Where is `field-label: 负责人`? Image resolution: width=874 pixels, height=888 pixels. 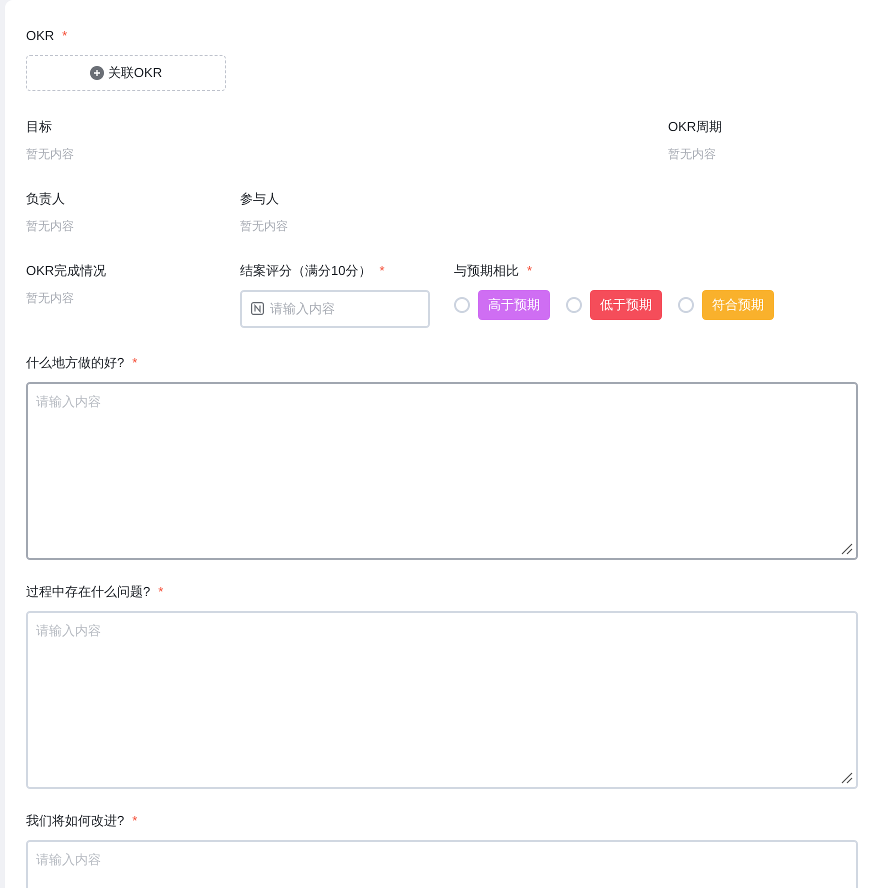 field-label: 负责人 is located at coordinates (46, 199).